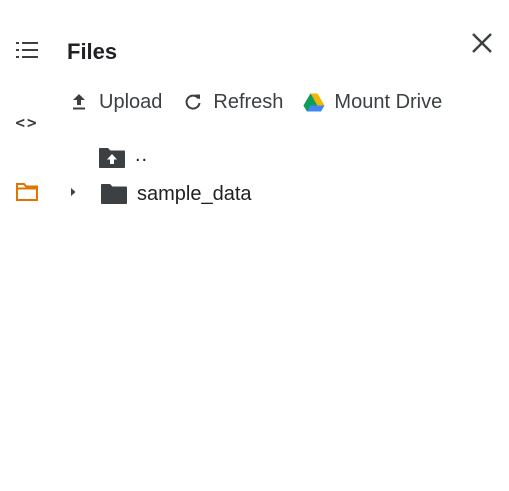 The height and width of the screenshot is (491, 509). I want to click on table-of-contents-icon, so click(27, 52).